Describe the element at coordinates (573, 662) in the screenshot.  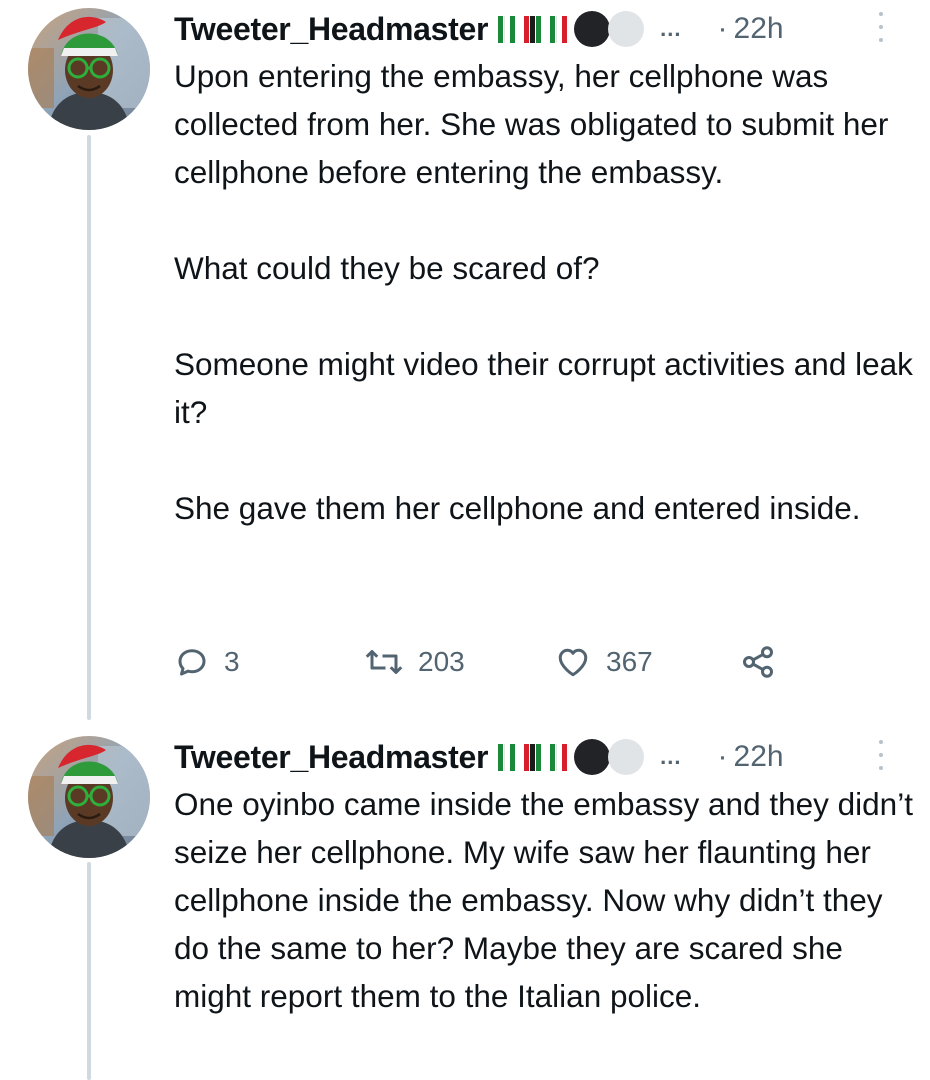
I see `like-icon` at that location.